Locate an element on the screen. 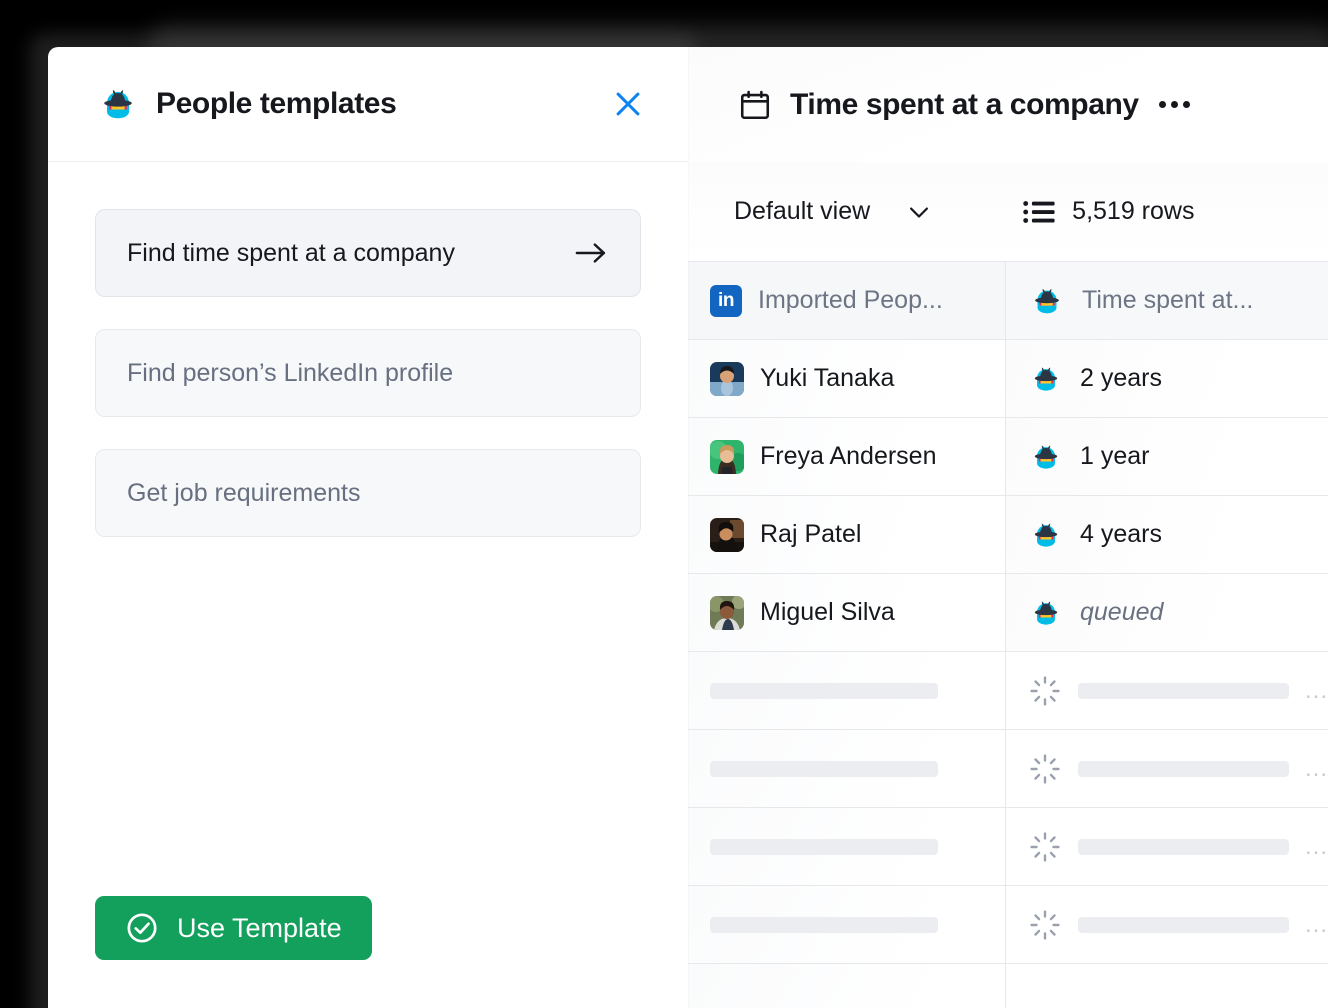 The width and height of the screenshot is (1328, 1008). check-circle-icon is located at coordinates (142, 928).